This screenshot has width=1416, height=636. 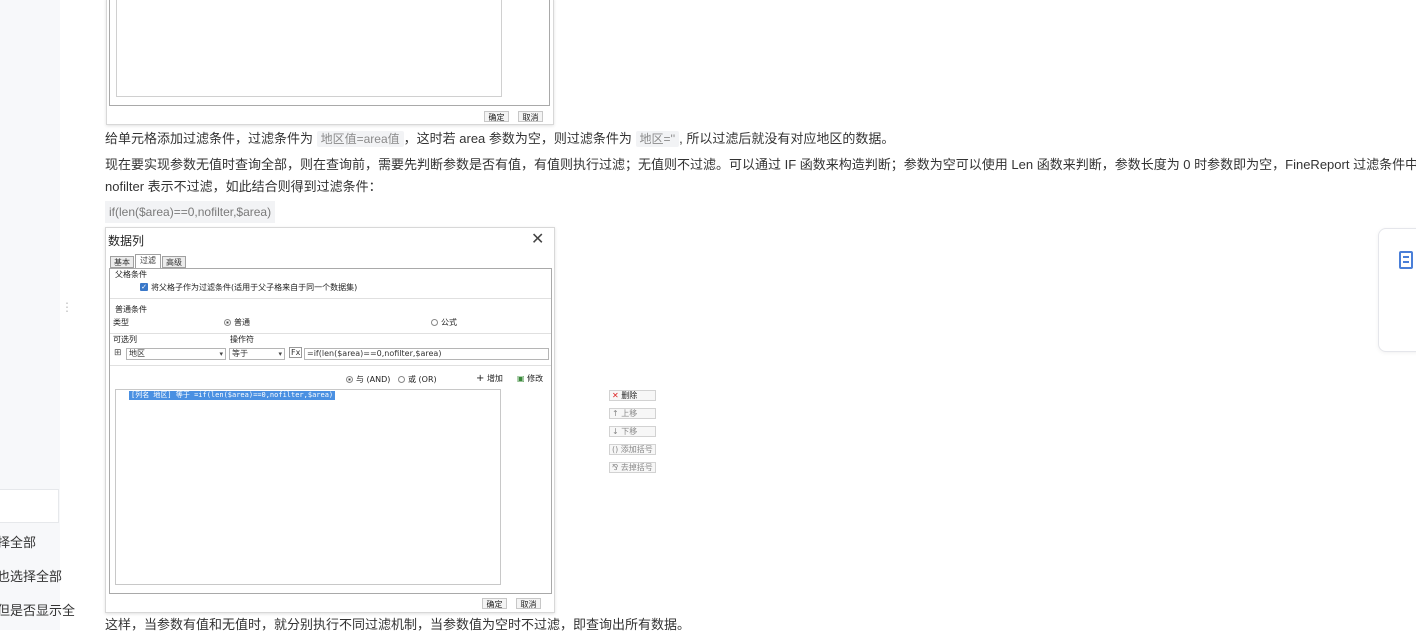 What do you see at coordinates (296, 352) in the screenshot?
I see `formula-icon: Fx` at bounding box center [296, 352].